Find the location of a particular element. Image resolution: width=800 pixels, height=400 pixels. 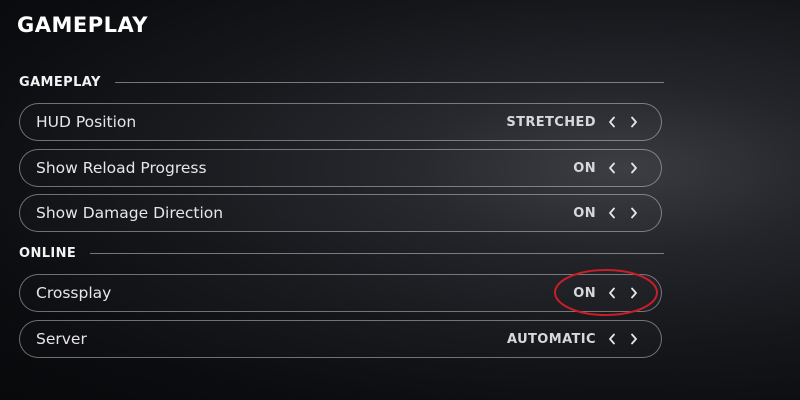

setting-label: Show Damage Direction is located at coordinates (130, 213).